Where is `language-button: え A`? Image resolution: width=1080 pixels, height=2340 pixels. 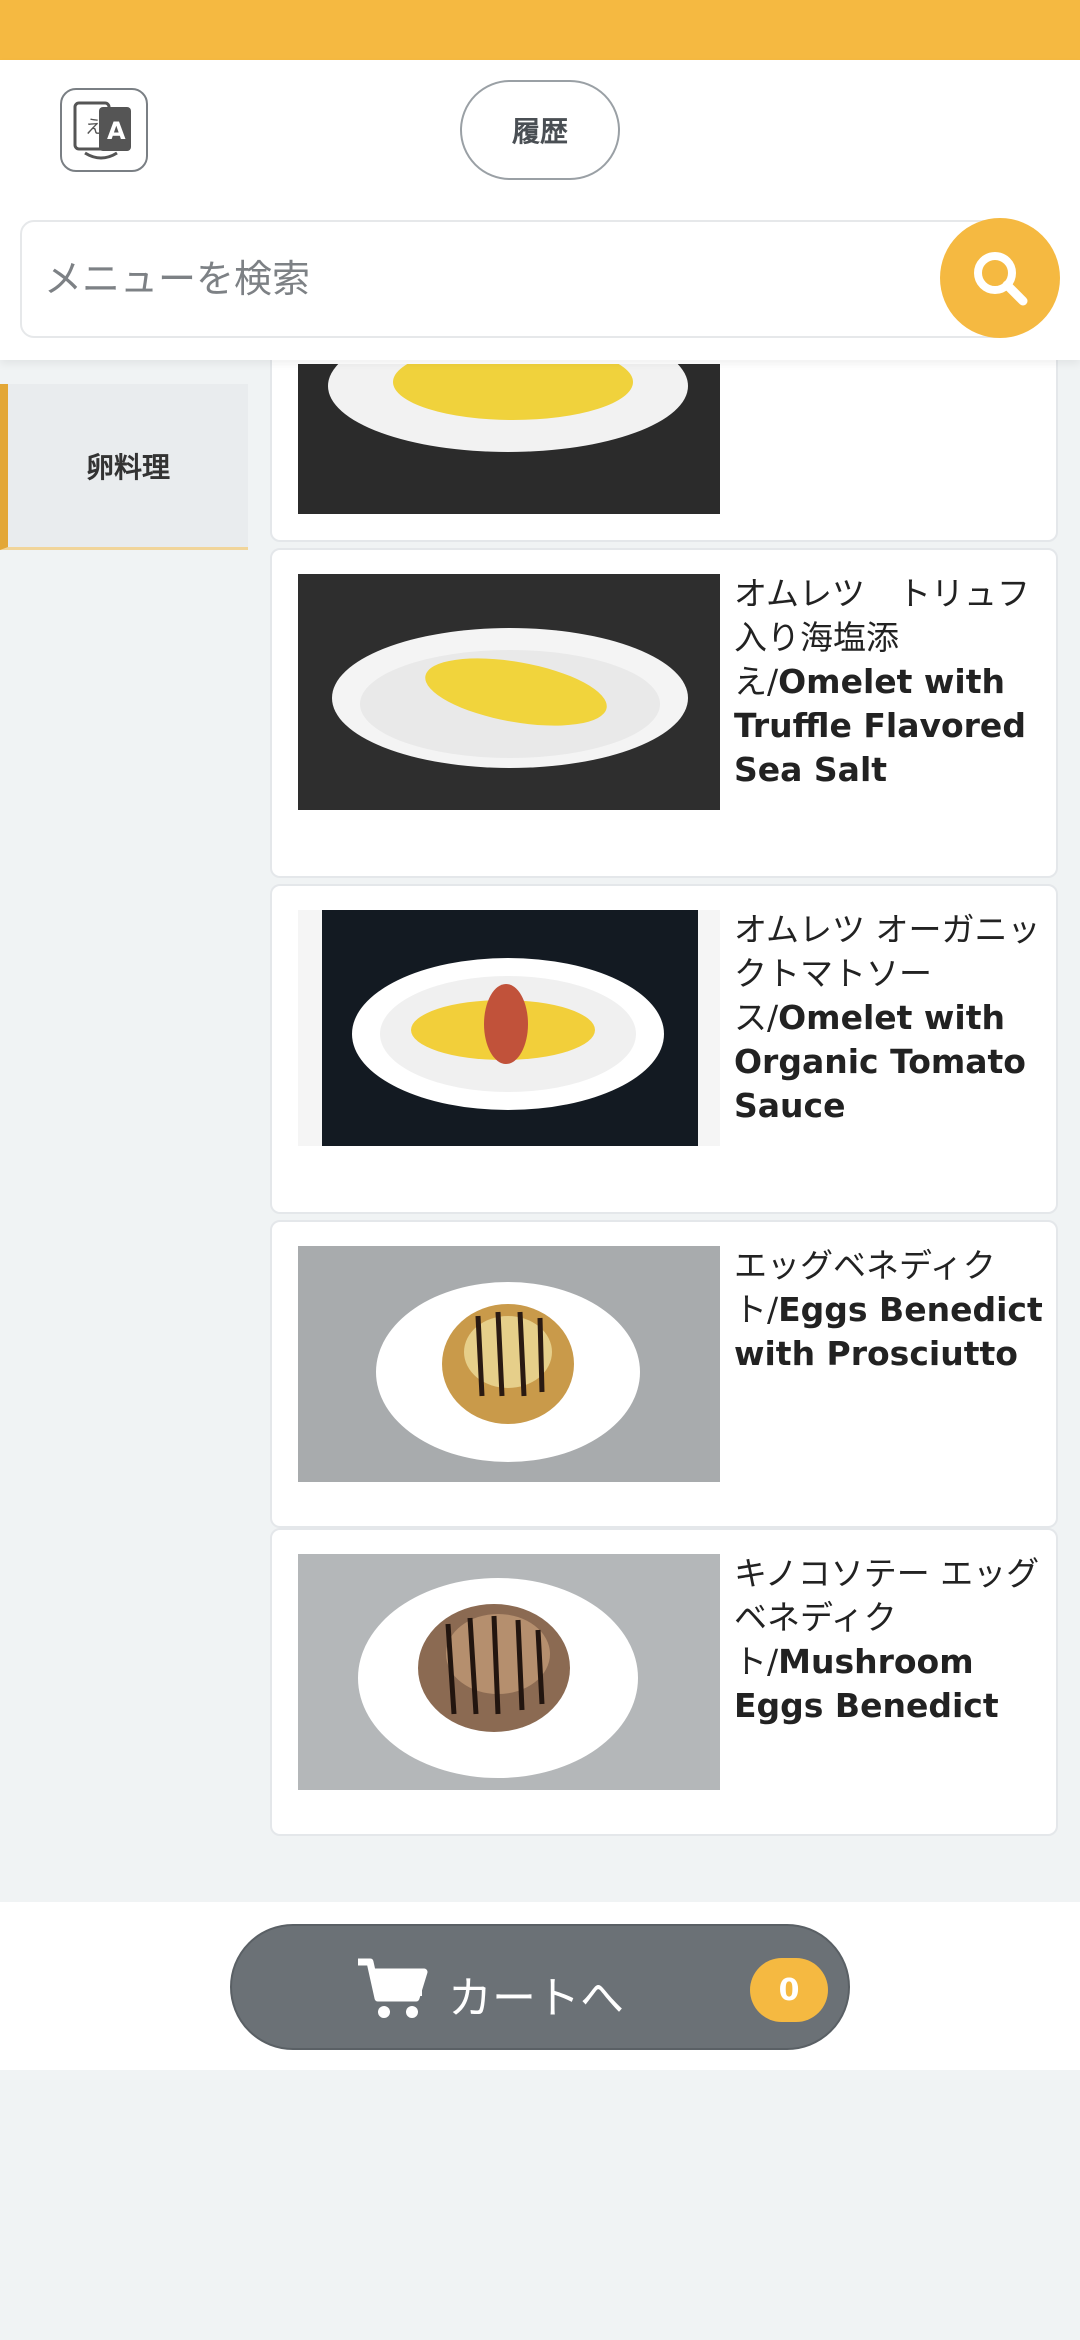 language-button: え A is located at coordinates (104, 130).